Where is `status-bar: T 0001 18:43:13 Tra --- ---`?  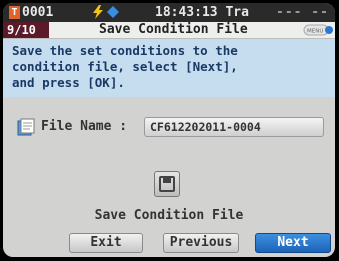 status-bar: T 0001 18:43:13 Tra --- --- is located at coordinates (169, 21).